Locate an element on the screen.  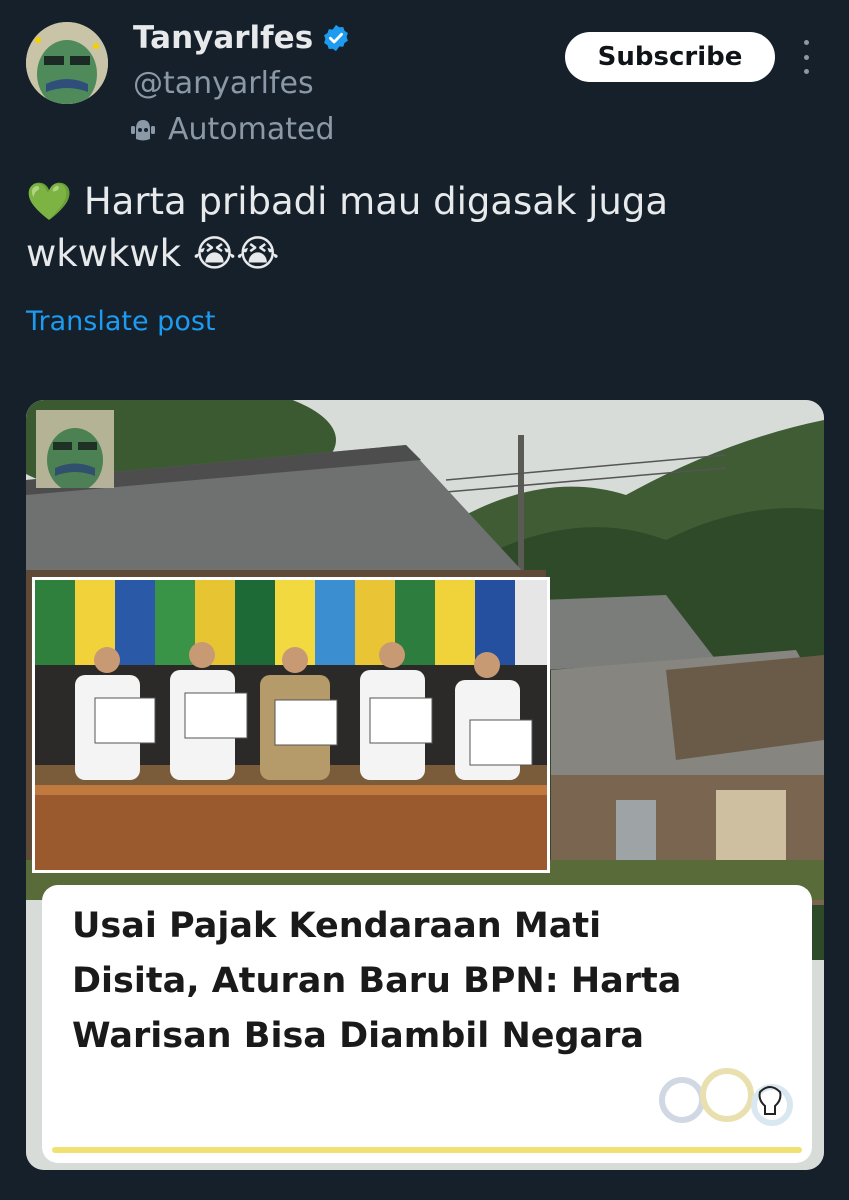
green-heart-emoji: 💚 is located at coordinates (49, 201).